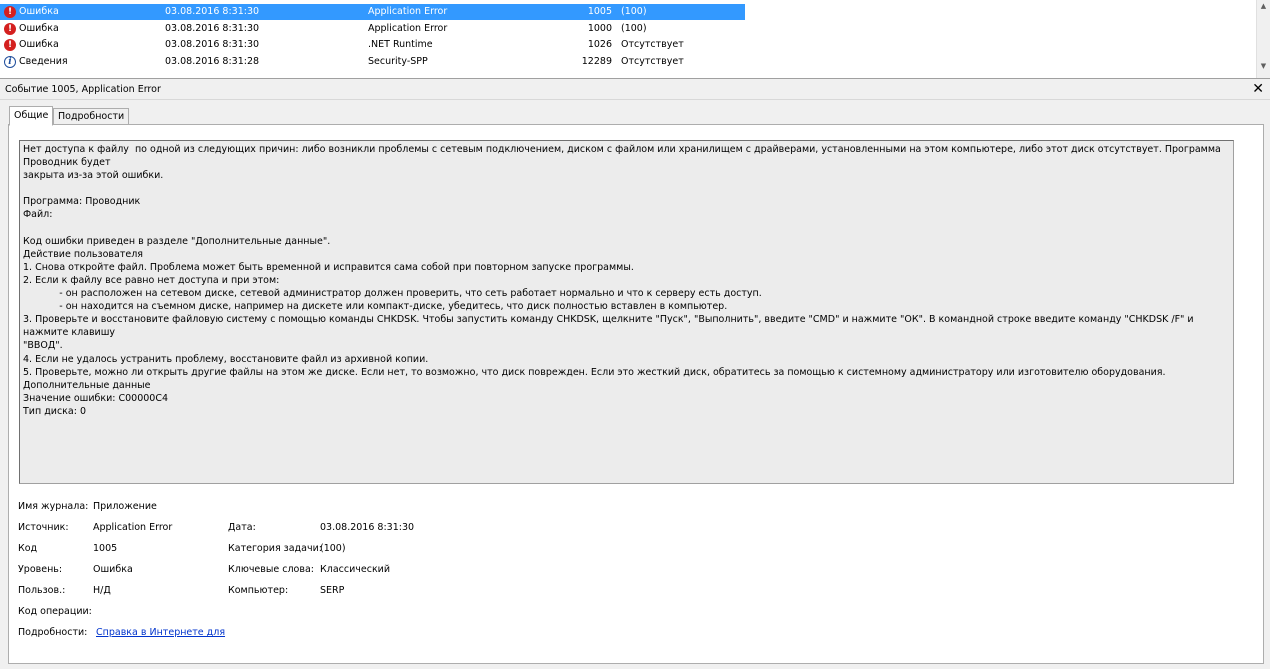  Describe the element at coordinates (40, 569) in the screenshot. I see `level-label: Уровень:` at that location.